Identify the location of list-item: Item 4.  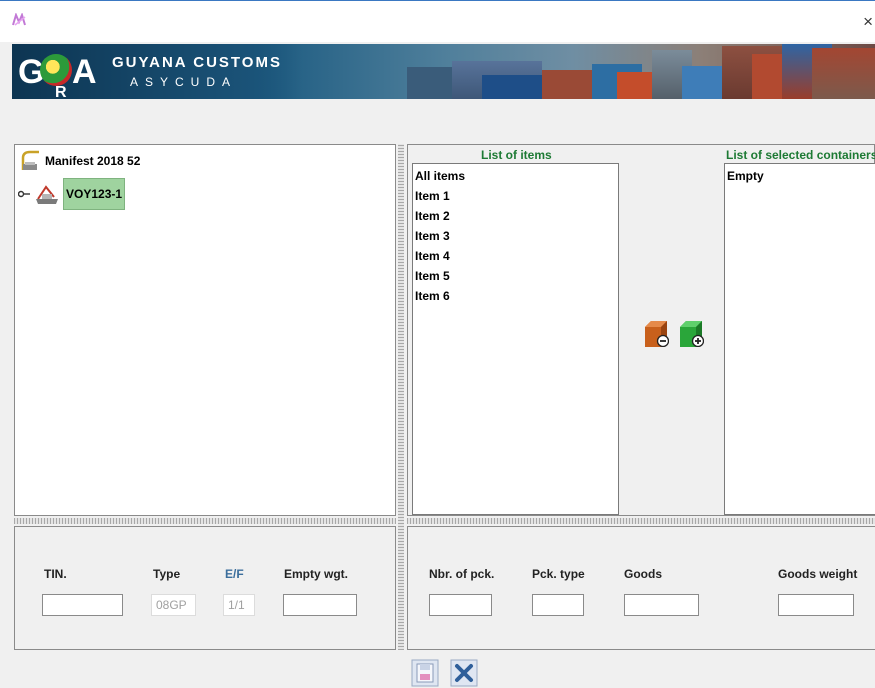
(515, 256).